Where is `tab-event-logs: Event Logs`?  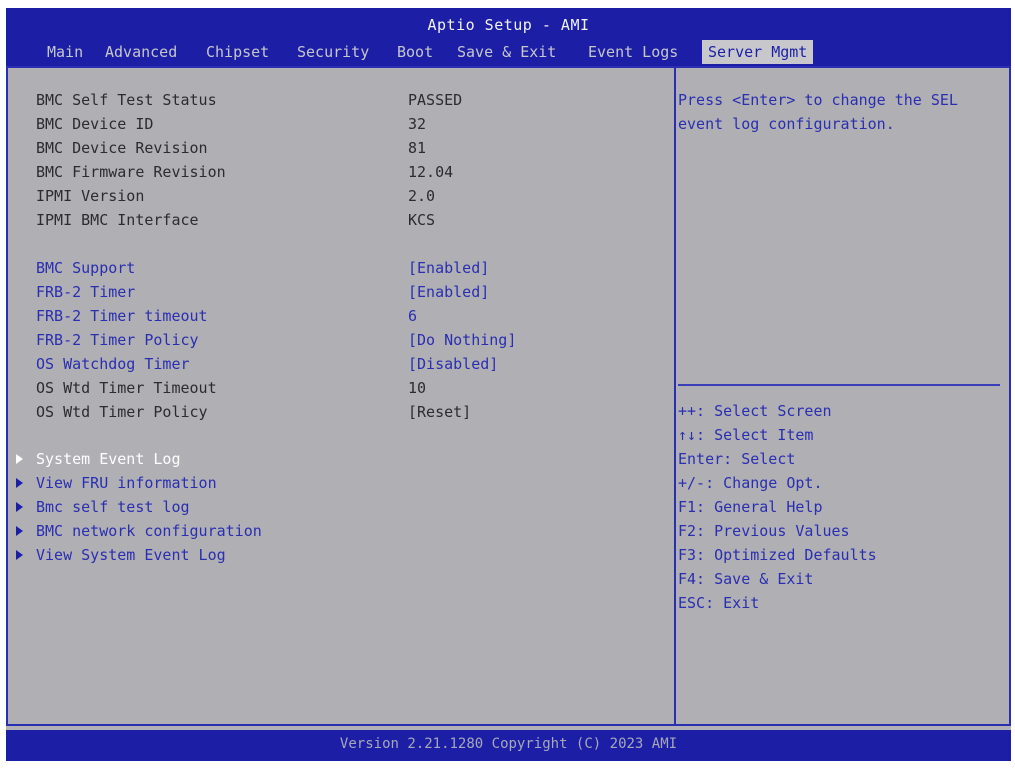 tab-event-logs: Event Logs is located at coordinates (633, 52).